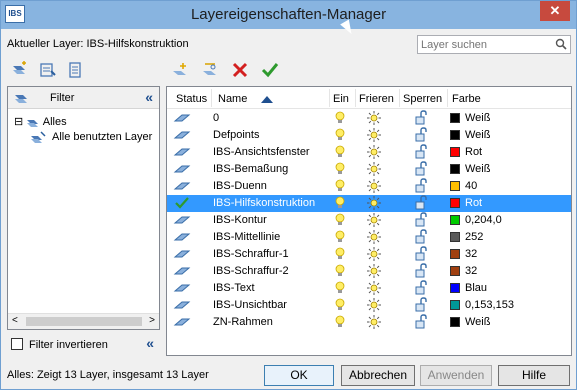  I want to click on tree-node-used-layers: Alle benutzten Layer, so click(91, 137).